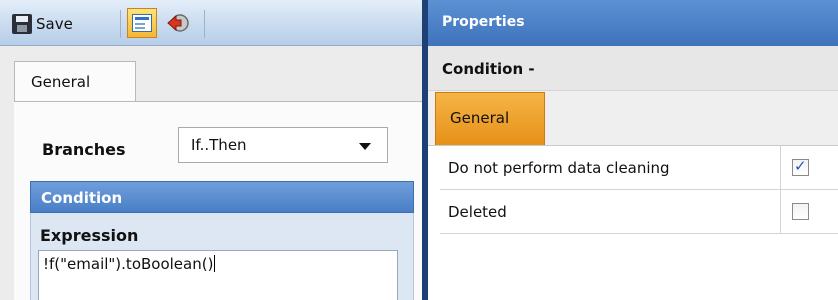 The width and height of the screenshot is (838, 300). Describe the element at coordinates (61, 82) in the screenshot. I see `tab-general-label: General` at that location.